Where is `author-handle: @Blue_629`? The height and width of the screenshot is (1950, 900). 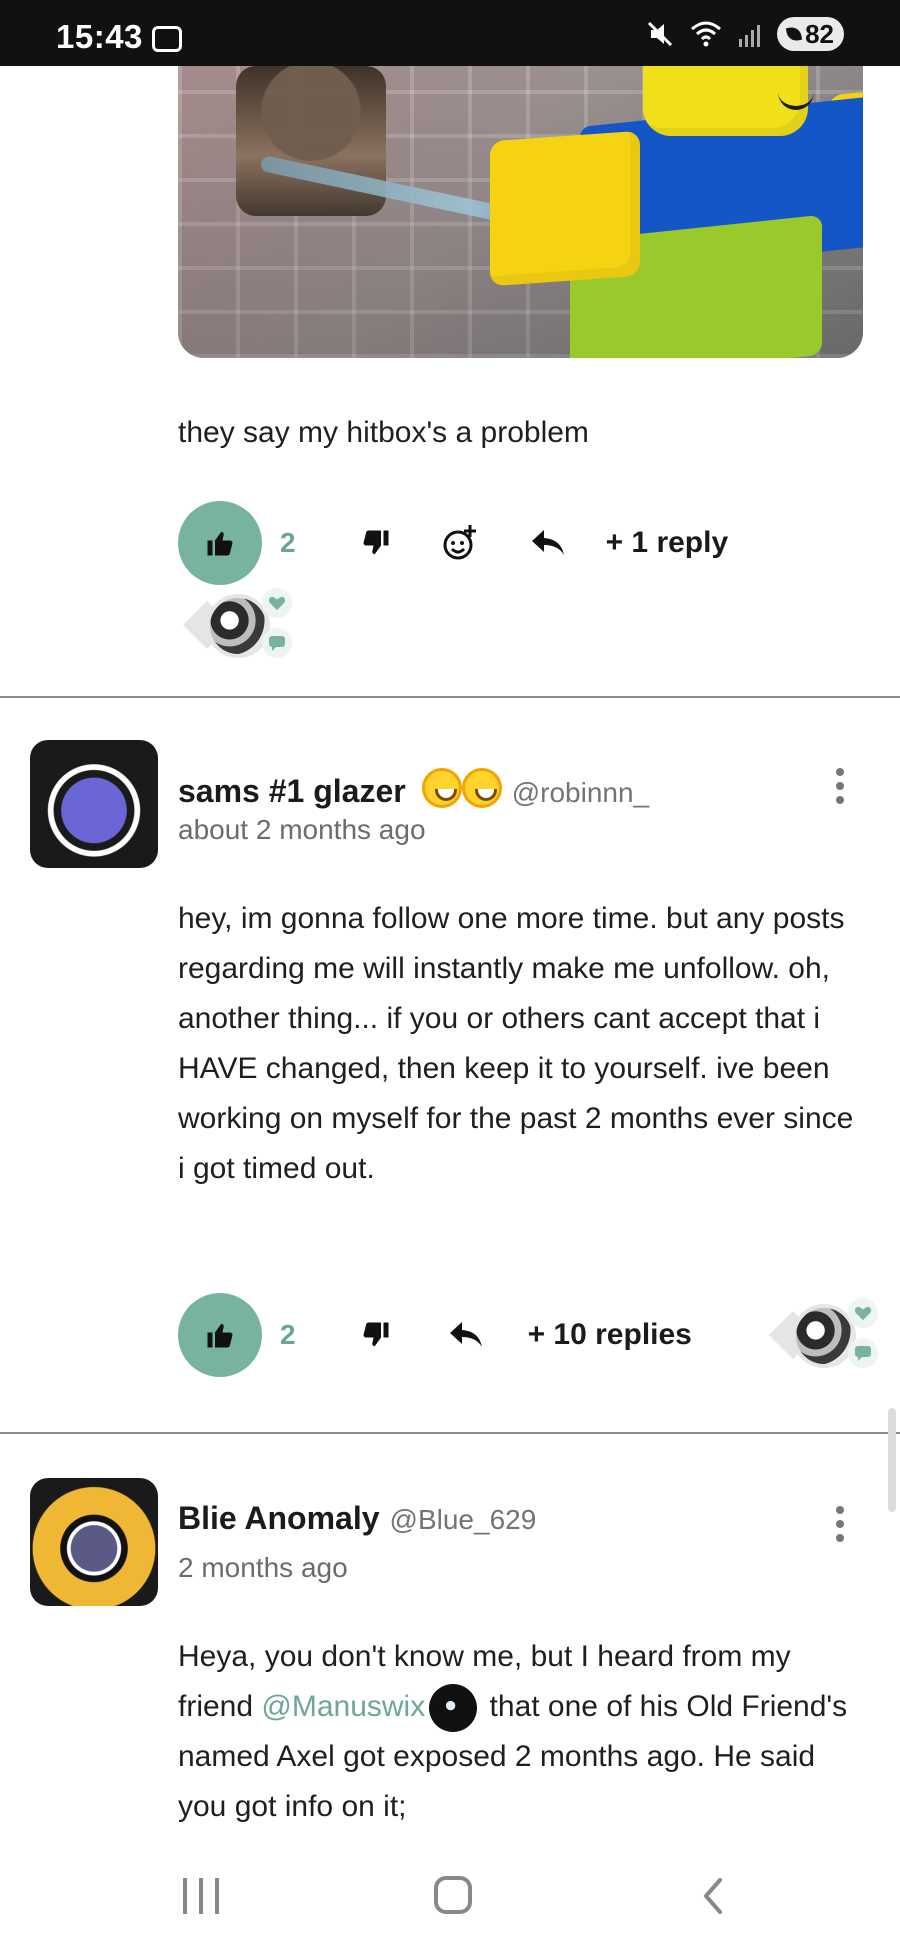
author-handle: @Blue_629 is located at coordinates (463, 1520).